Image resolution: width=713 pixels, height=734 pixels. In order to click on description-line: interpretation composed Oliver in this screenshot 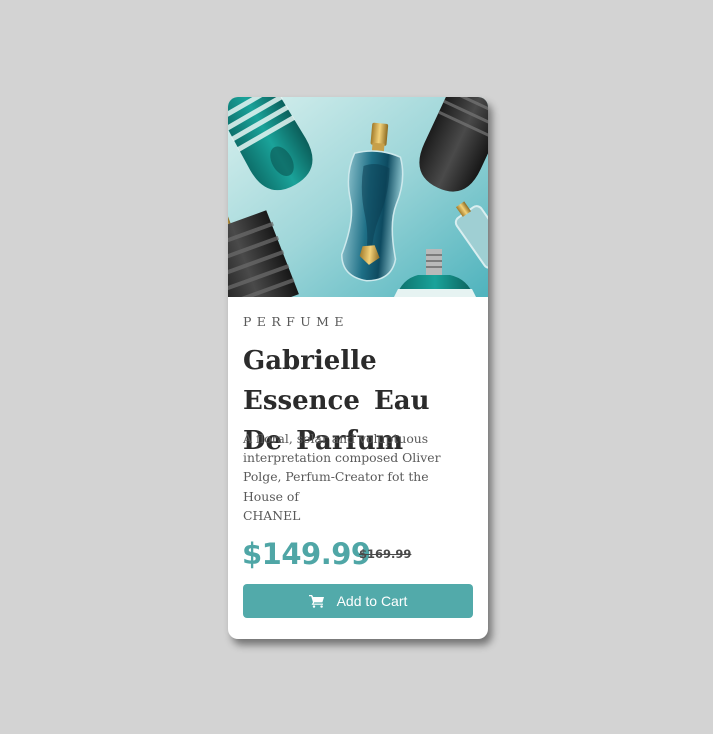, I will do `click(342, 458)`.